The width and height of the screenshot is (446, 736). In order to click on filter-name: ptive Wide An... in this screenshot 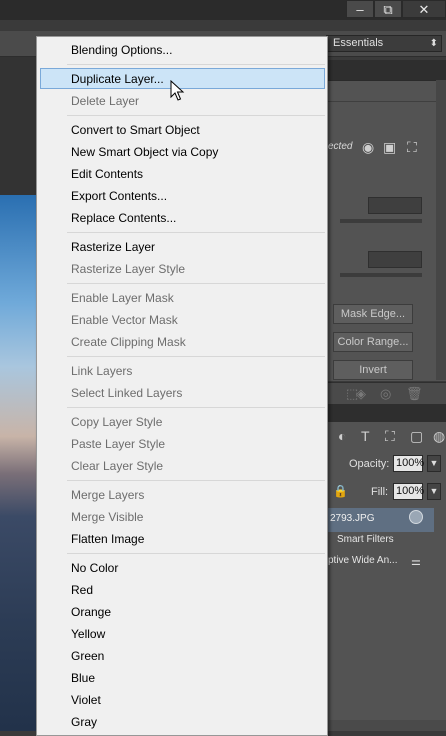, I will do `click(362, 560)`.